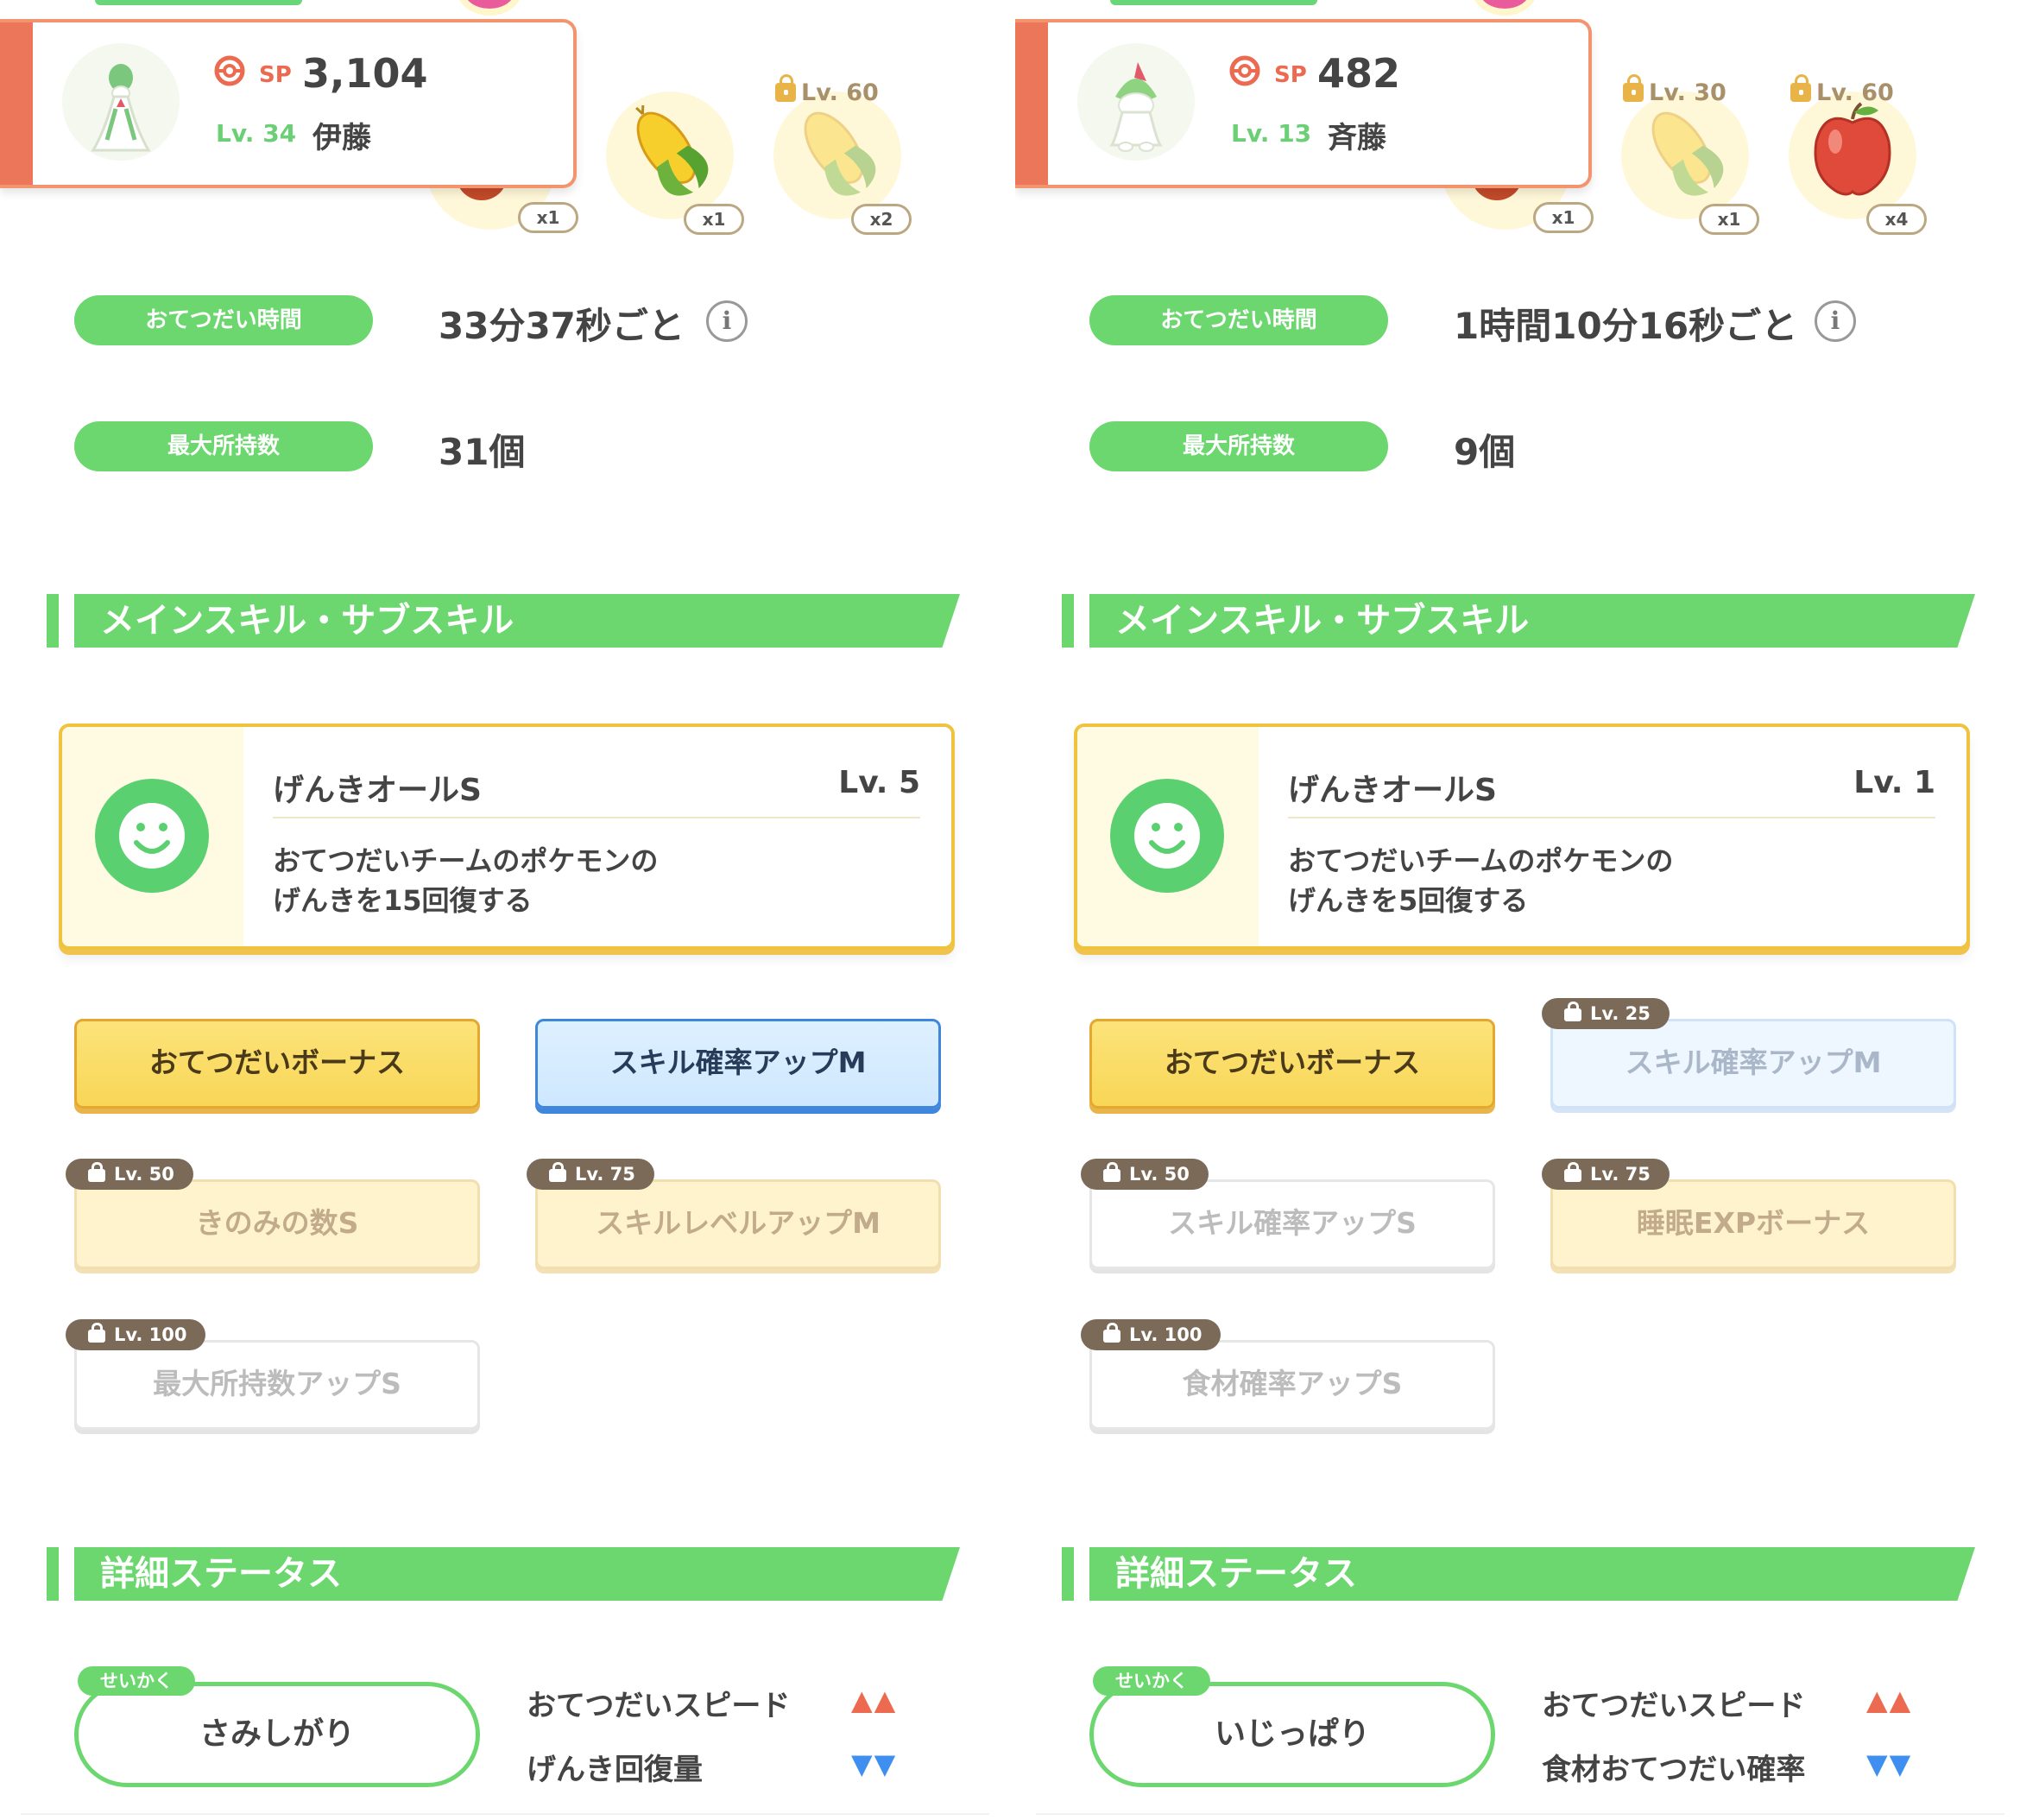  Describe the element at coordinates (1292, 1735) in the screenshot. I see `nature-value: いじっぱり` at that location.